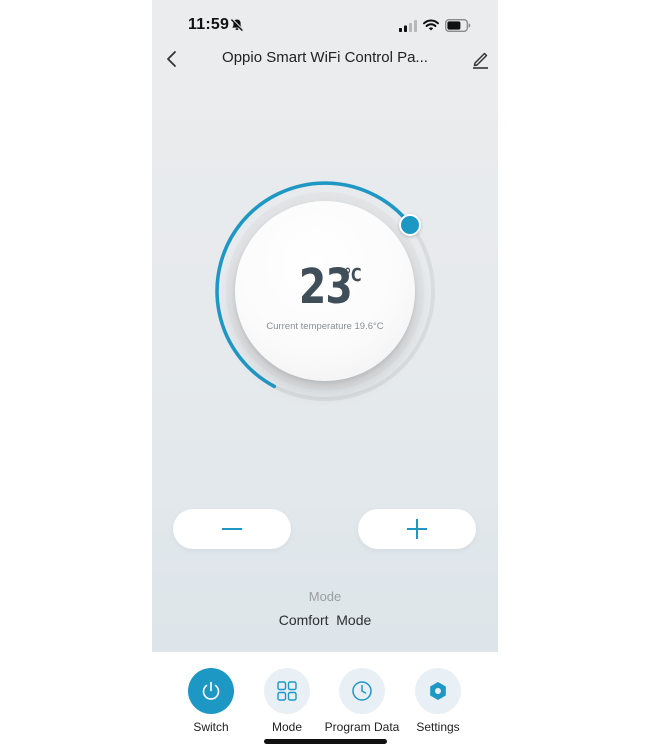 The height and width of the screenshot is (750, 650). I want to click on bottom-tab-bar: Switch Mode Program Data Settings, so click(325, 701).